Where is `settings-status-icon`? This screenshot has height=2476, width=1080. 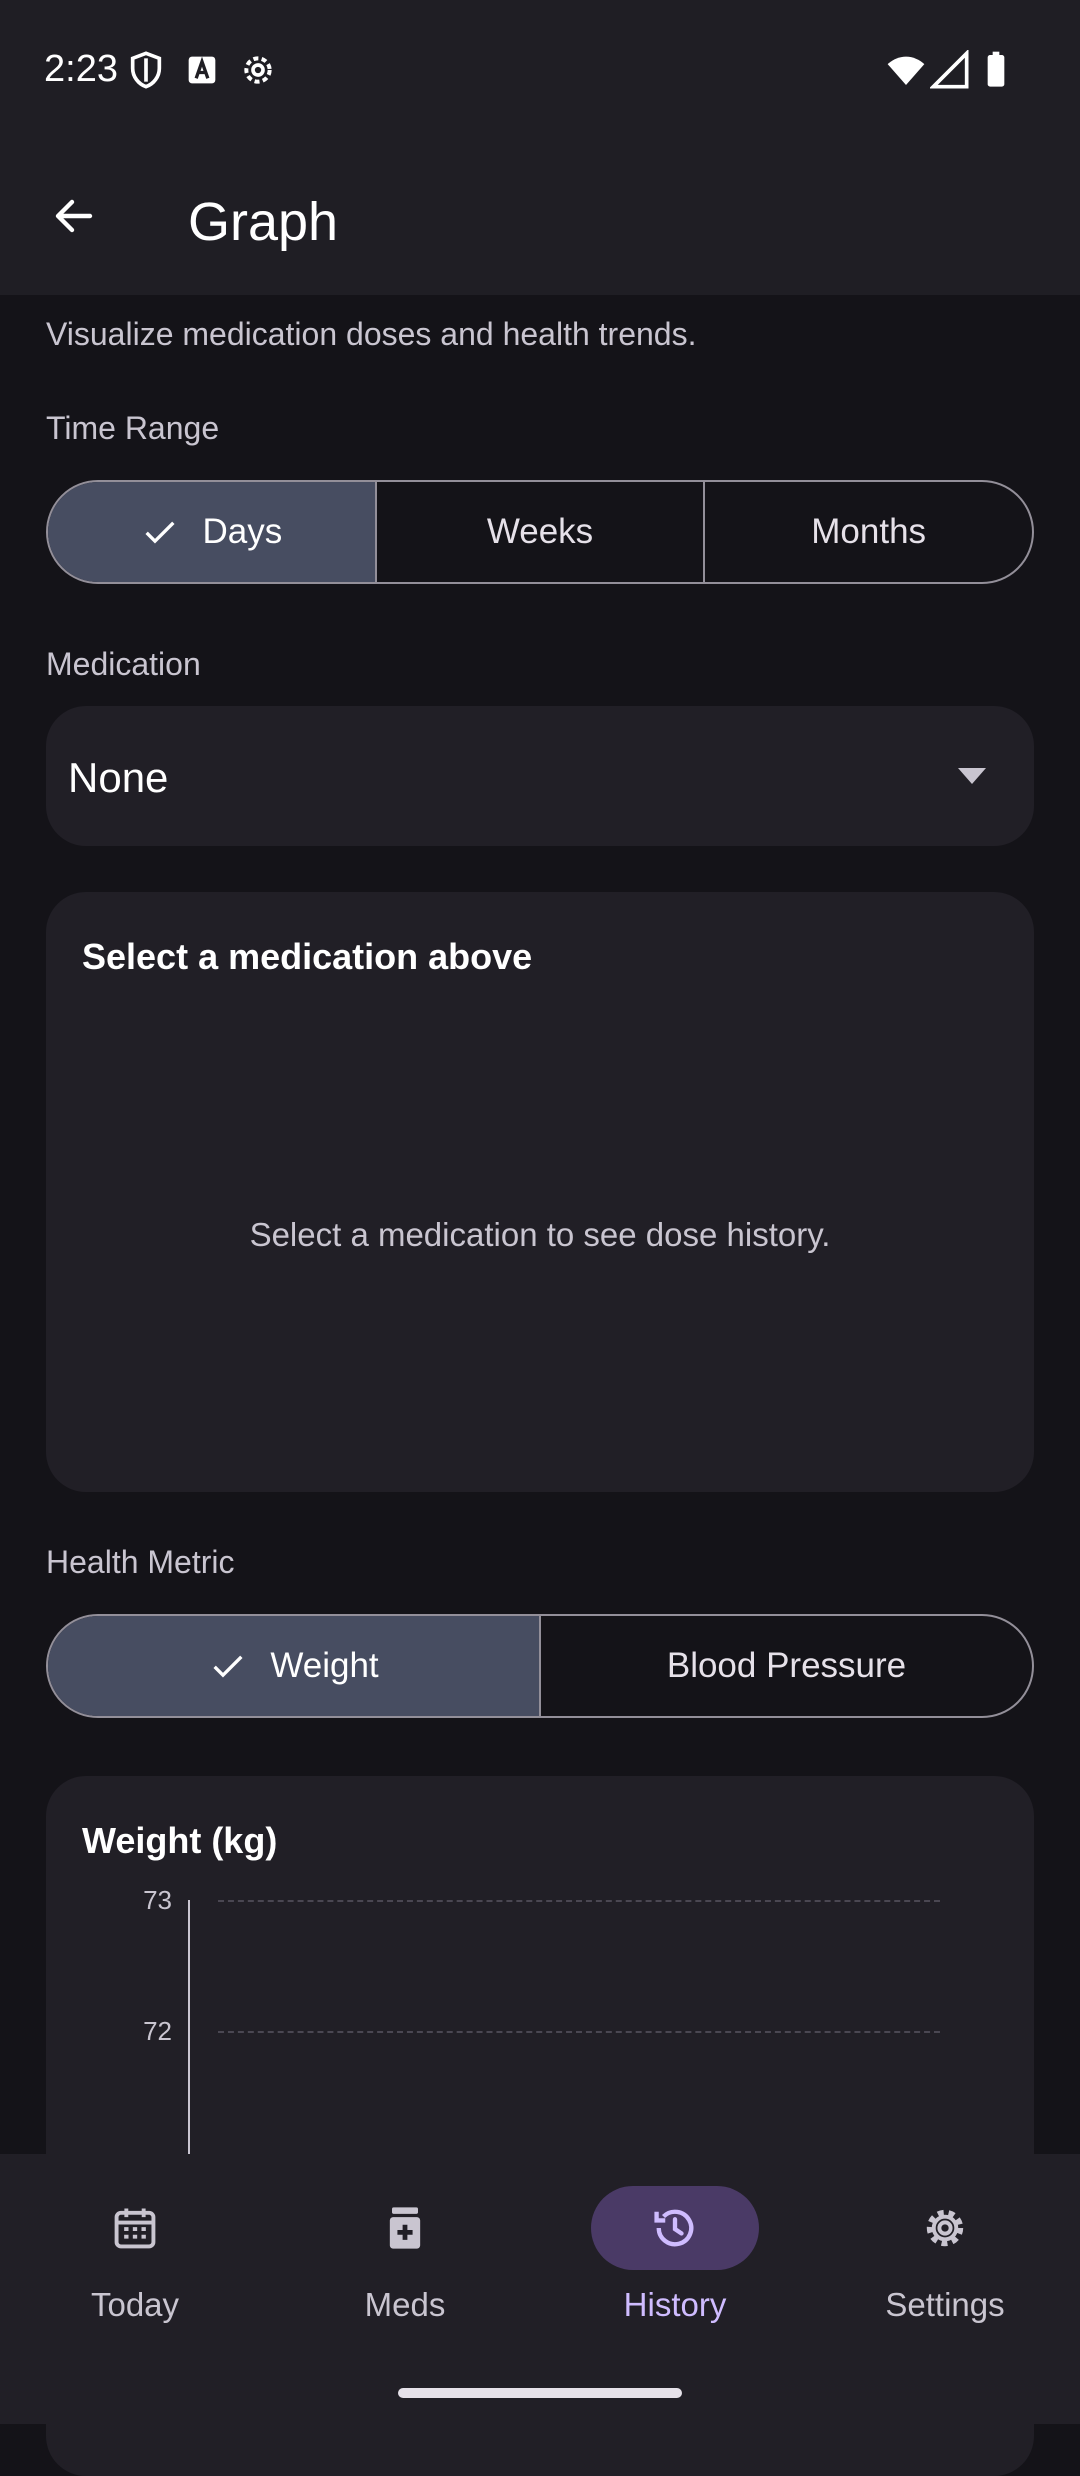
settings-status-icon is located at coordinates (258, 70).